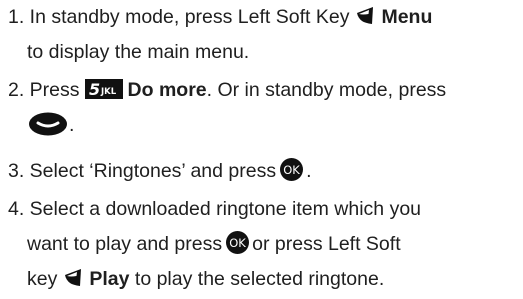 The width and height of the screenshot is (523, 299). What do you see at coordinates (108, 92) in the screenshot?
I see `key-5-letters: JKL` at bounding box center [108, 92].